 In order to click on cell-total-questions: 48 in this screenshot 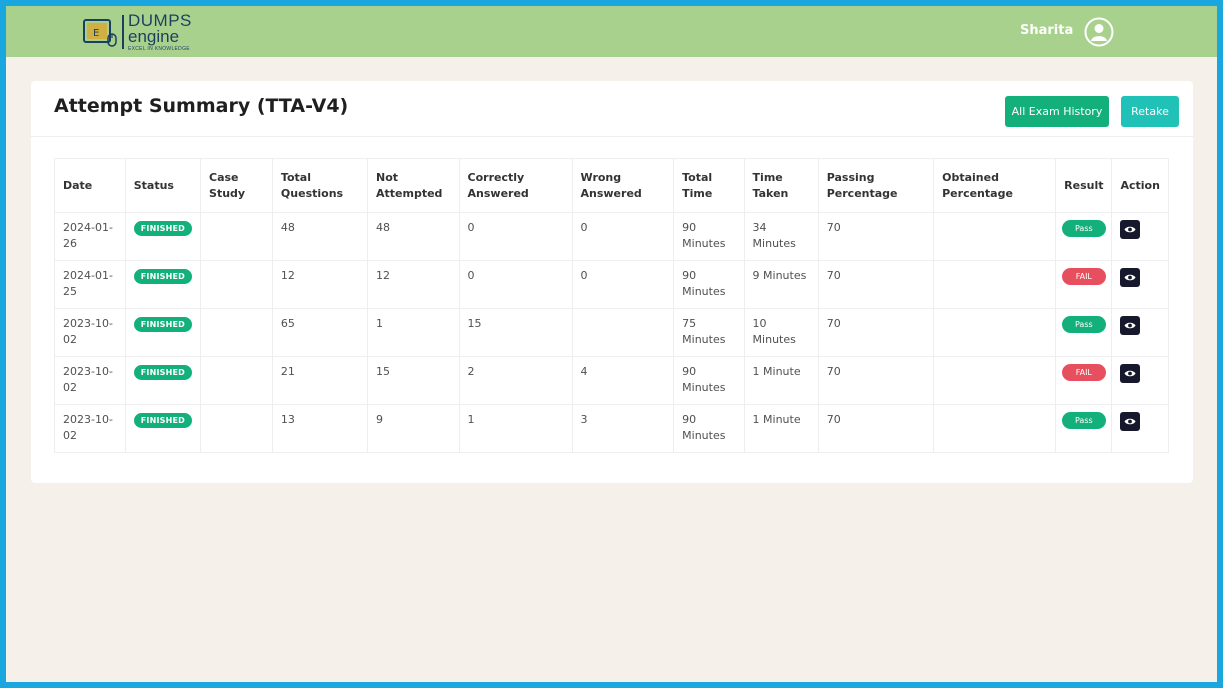, I will do `click(320, 236)`.